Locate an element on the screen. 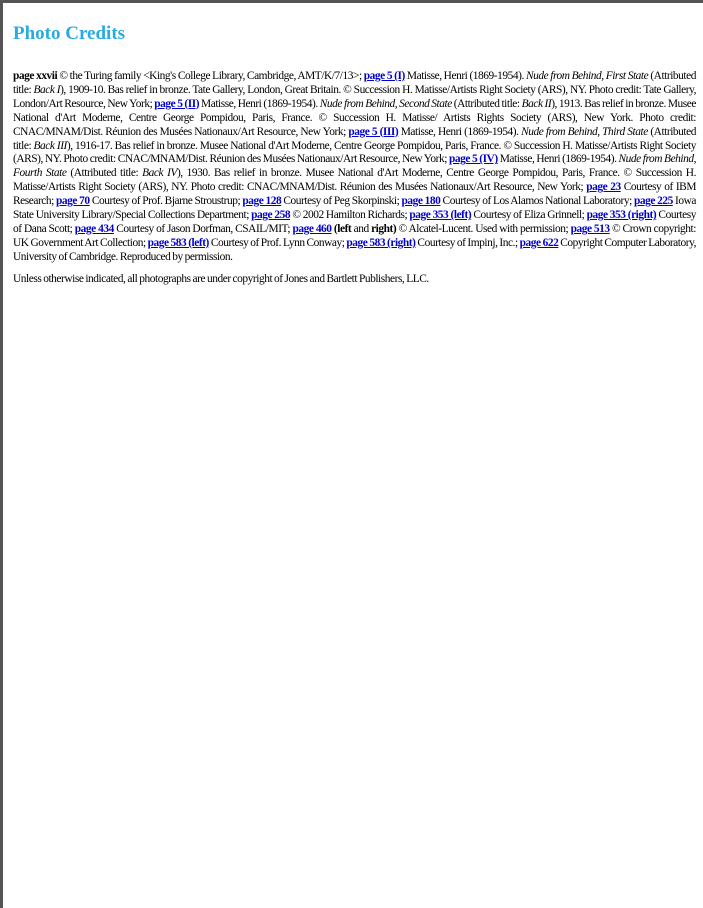 The height and width of the screenshot is (908, 703). page-link: page 70 is located at coordinates (73, 201).